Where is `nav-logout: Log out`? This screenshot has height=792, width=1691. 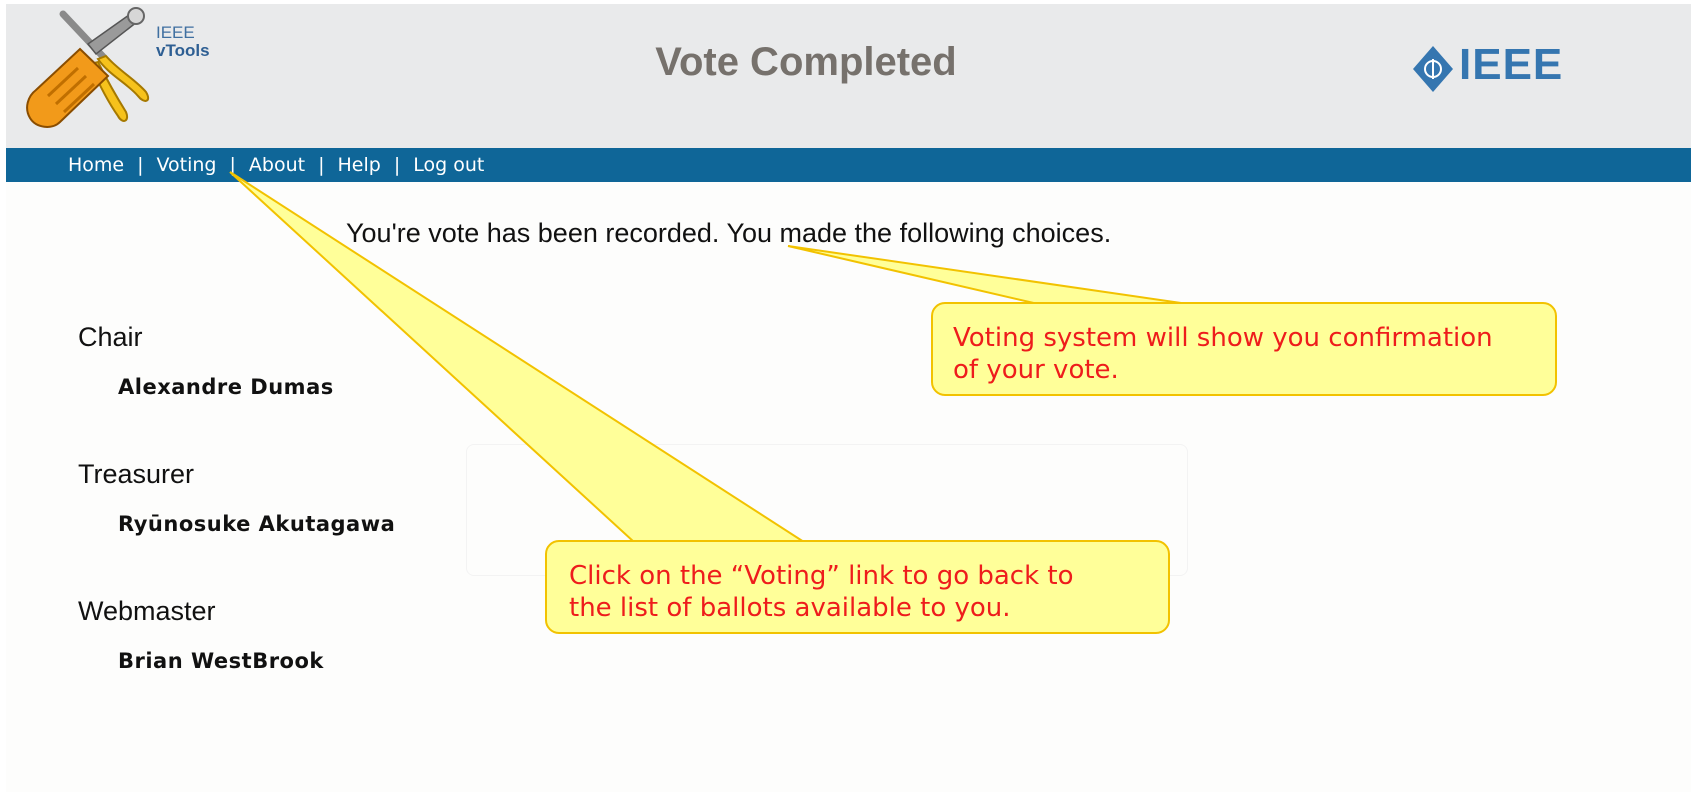
nav-logout: Log out is located at coordinates (448, 165).